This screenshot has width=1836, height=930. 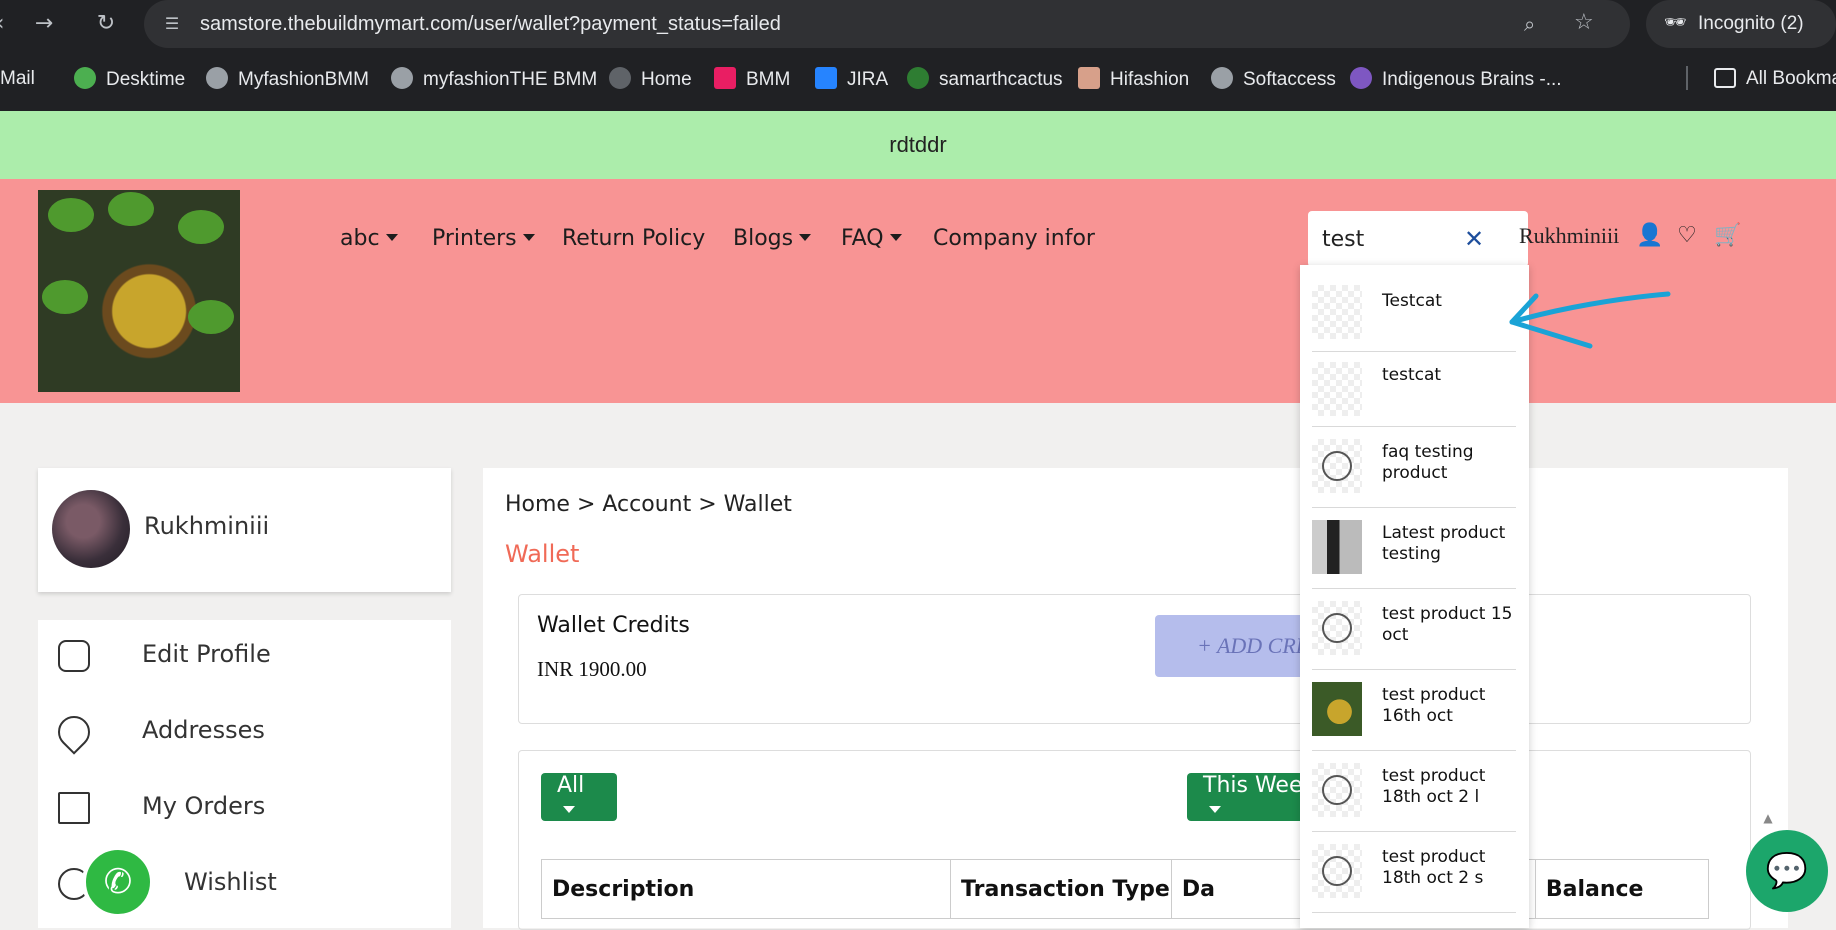 I want to click on bookmark-star-icon: ☆, so click(x=1584, y=22).